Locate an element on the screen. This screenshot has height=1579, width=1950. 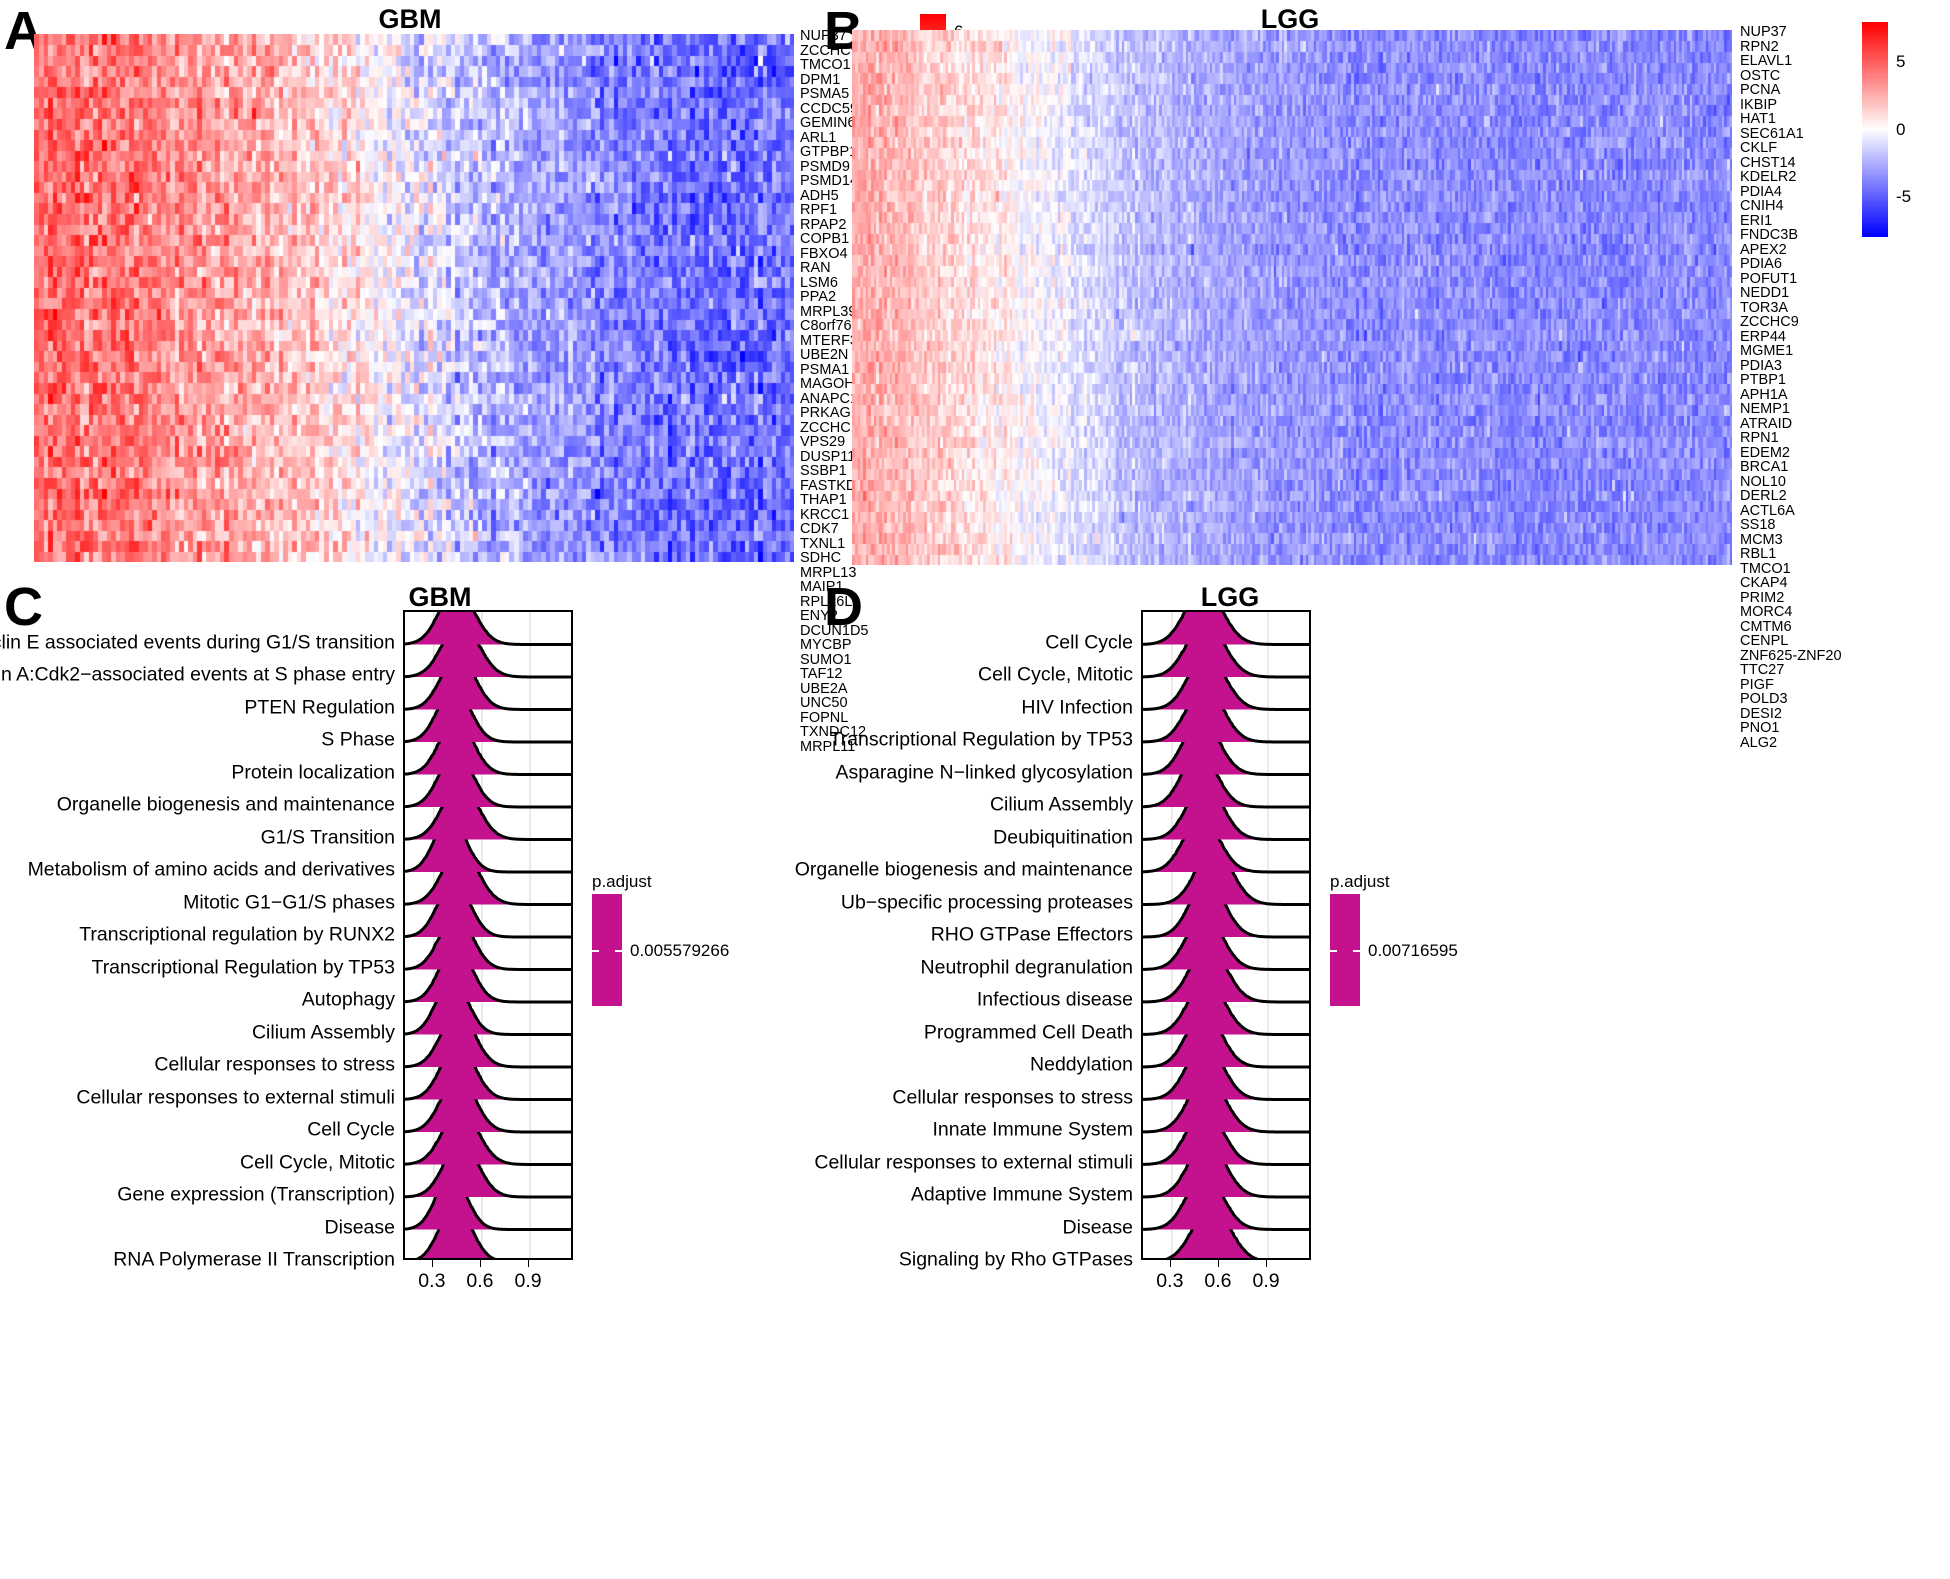
gene-label: NEDD1 is located at coordinates (1765, 293).